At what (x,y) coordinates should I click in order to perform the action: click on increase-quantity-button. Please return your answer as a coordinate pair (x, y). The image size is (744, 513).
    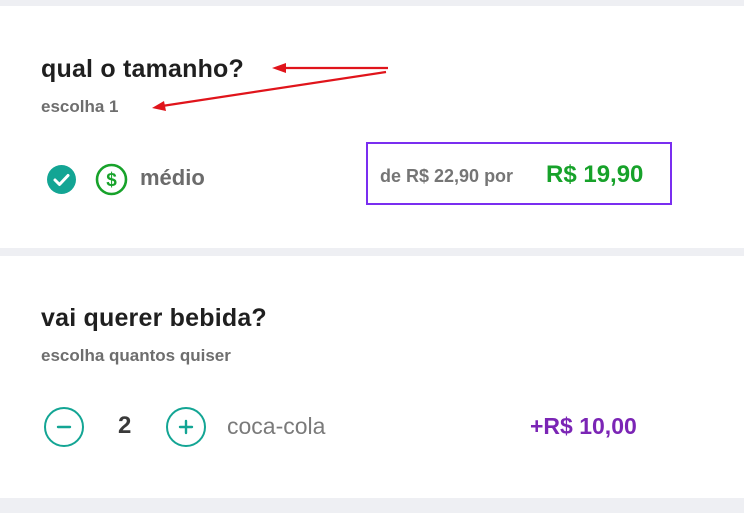
    Looking at the image, I should click on (186, 427).